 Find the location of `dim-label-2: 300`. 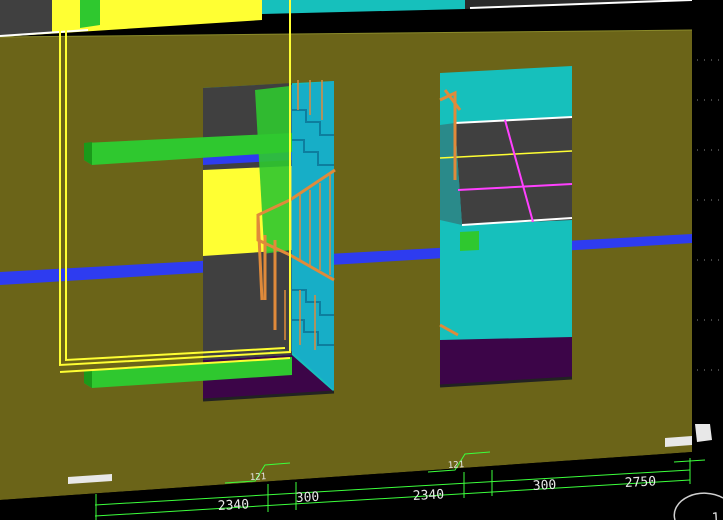

dim-label-2: 300 is located at coordinates (307, 498).